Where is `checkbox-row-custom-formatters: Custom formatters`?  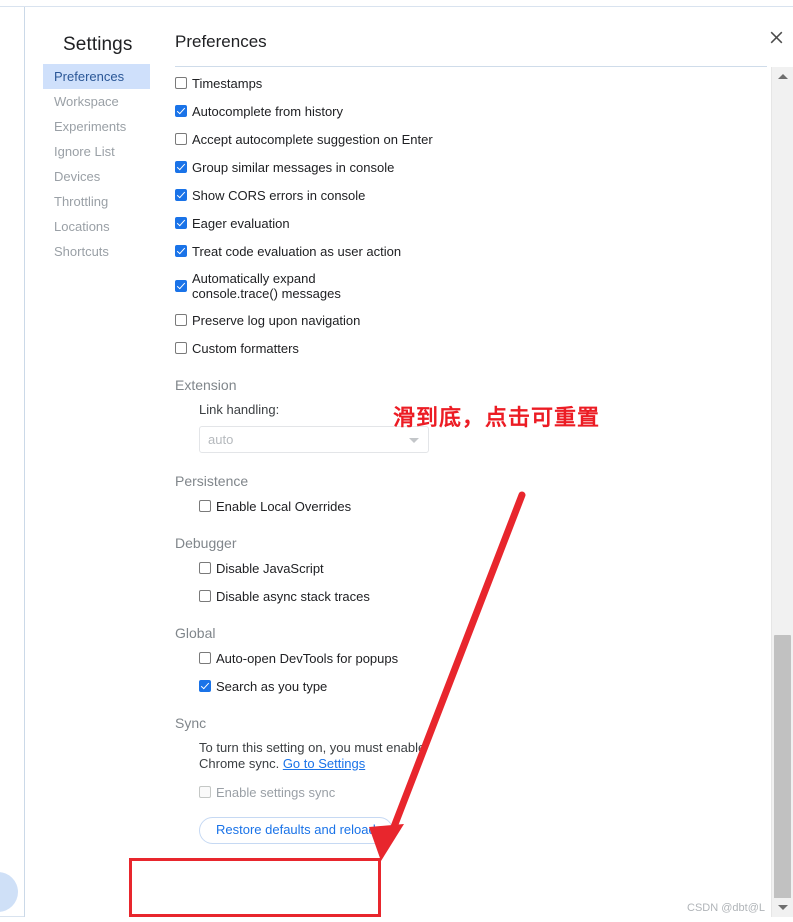 checkbox-row-custom-formatters: Custom formatters is located at coordinates (472, 348).